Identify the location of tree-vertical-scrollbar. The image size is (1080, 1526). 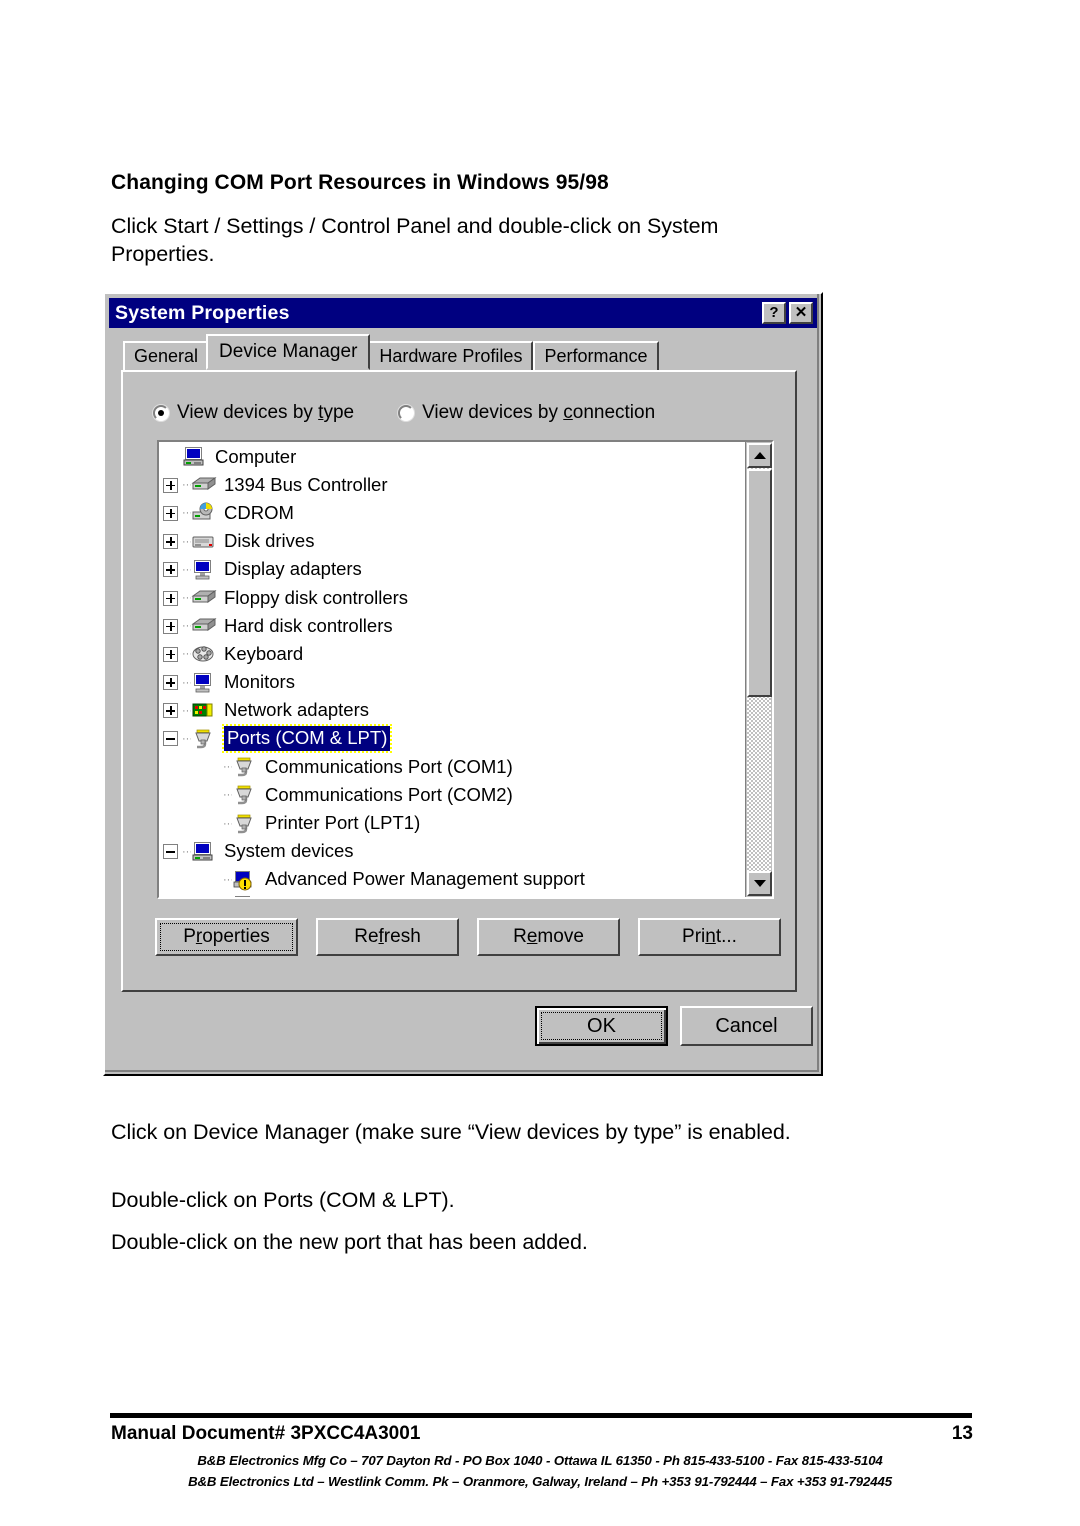
(758, 669).